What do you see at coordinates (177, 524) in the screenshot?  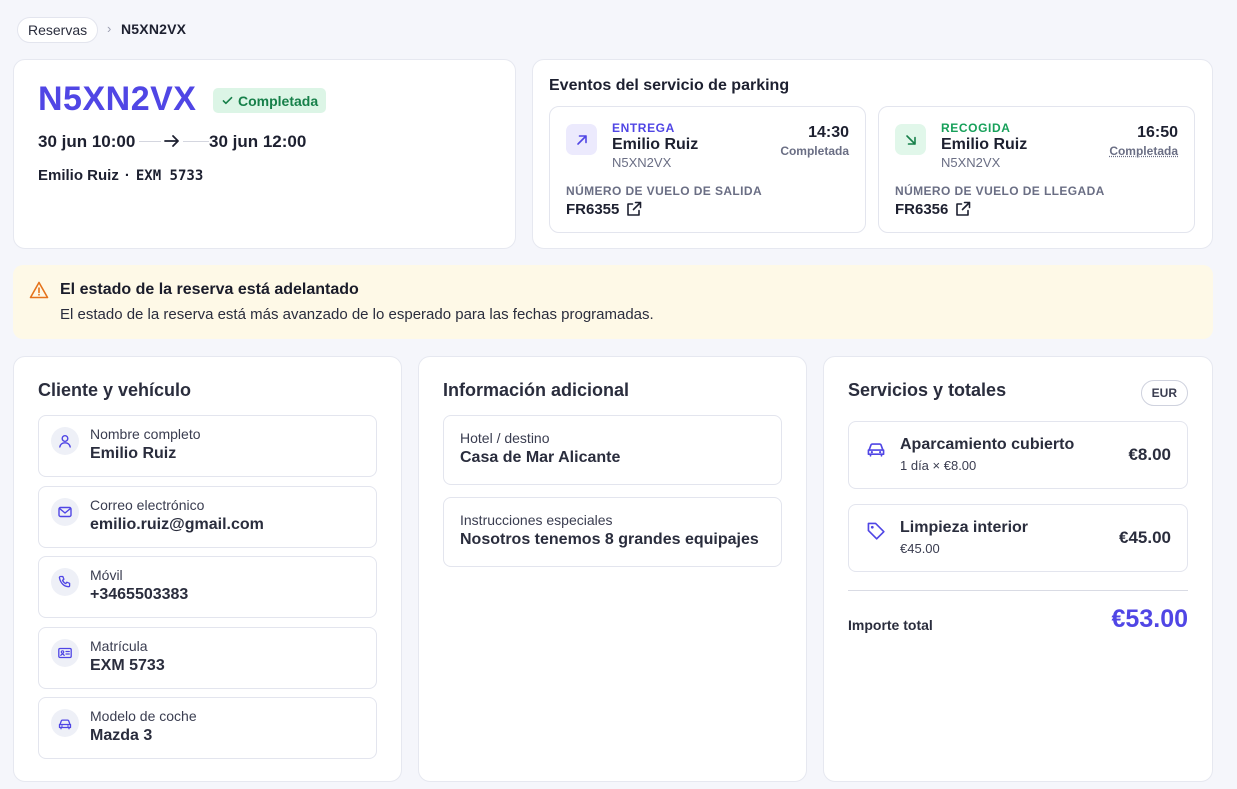 I see `field-value: emilio.ruiz@gmail.com` at bounding box center [177, 524].